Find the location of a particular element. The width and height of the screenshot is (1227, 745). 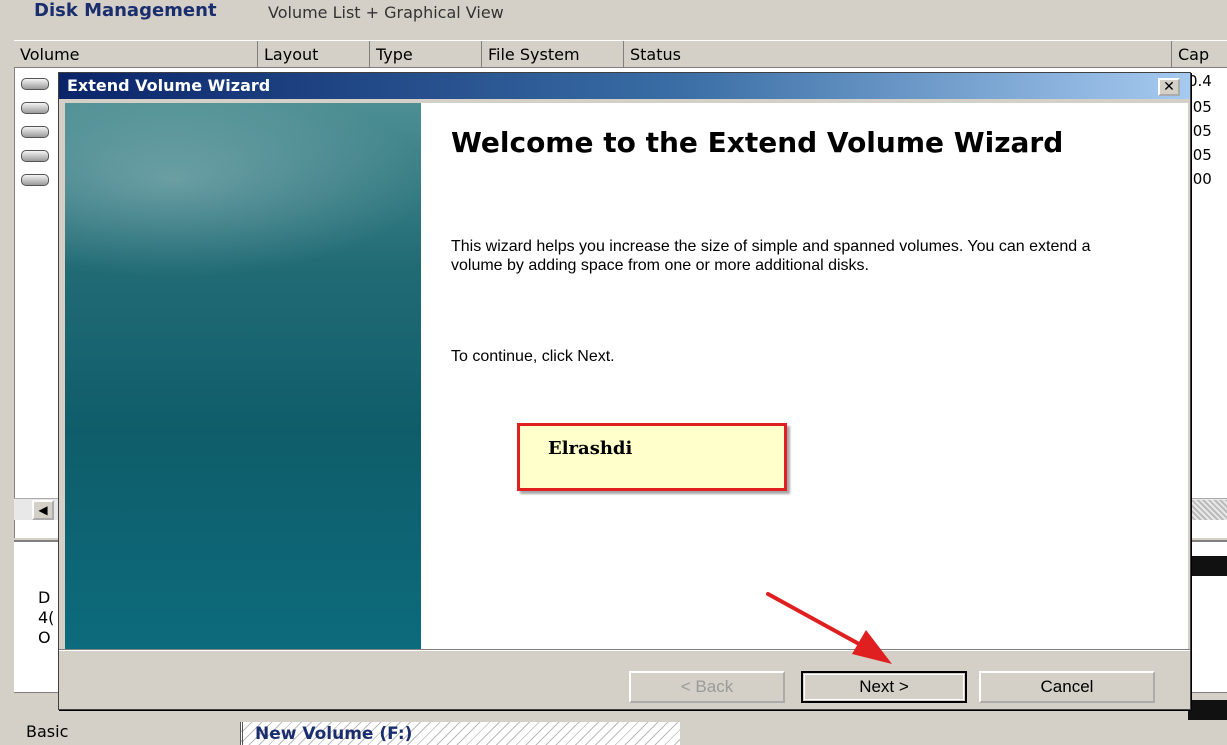

disk-label: D is located at coordinates (44, 597).